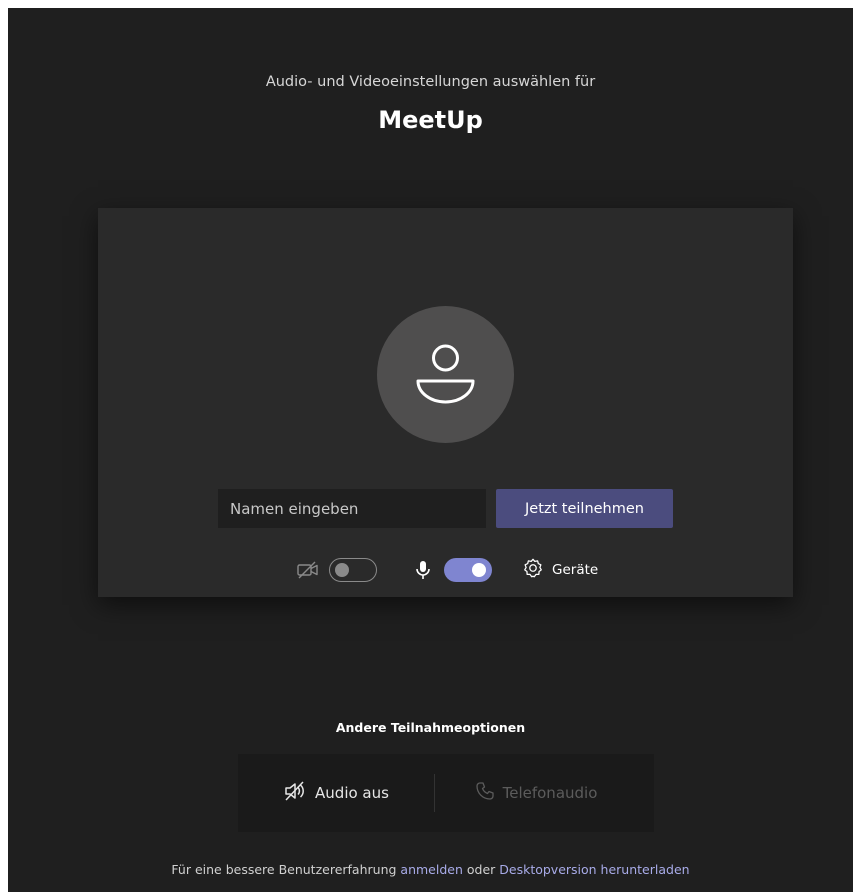 The width and height of the screenshot is (853, 892). I want to click on devices-button: Geräte, so click(560, 570).